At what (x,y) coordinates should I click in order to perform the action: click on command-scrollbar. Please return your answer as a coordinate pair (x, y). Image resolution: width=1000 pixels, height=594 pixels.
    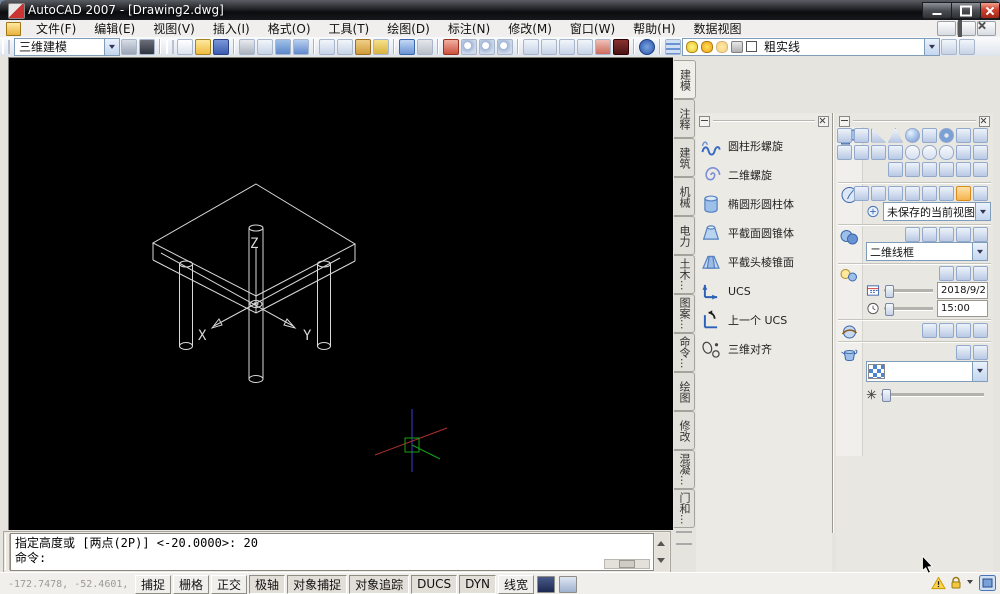
    Looking at the image, I should click on (662, 552).